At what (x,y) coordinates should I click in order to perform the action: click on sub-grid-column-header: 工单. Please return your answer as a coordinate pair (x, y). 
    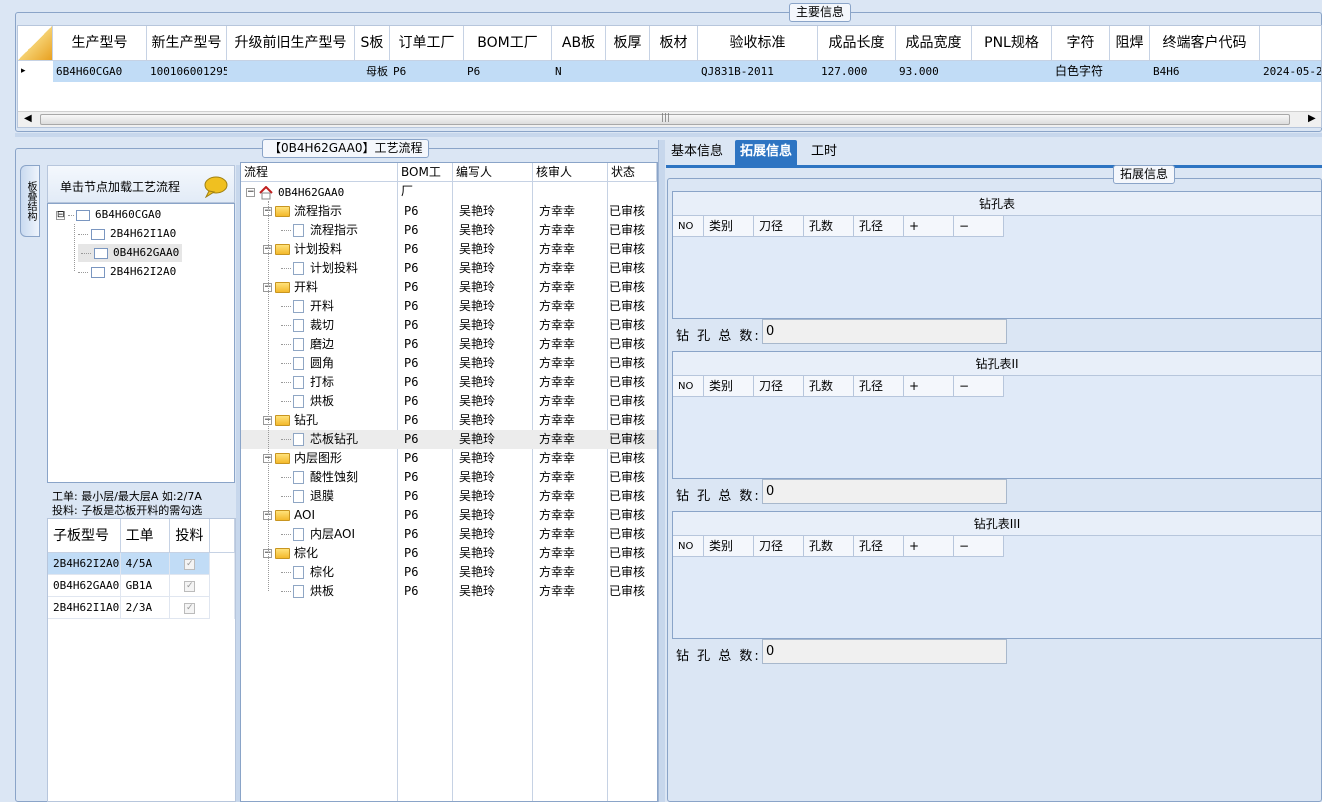
    Looking at the image, I should click on (146, 536).